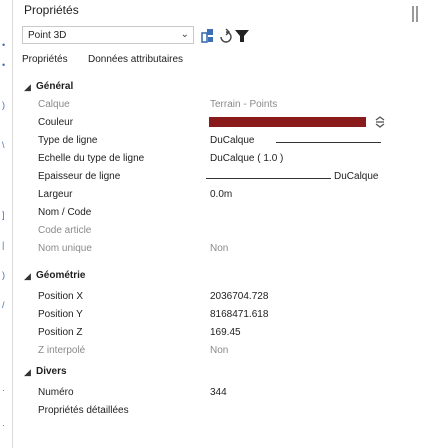 Image resolution: width=430 pixels, height=448 pixels. Describe the element at coordinates (242, 37) in the screenshot. I see `filter-icon` at that location.